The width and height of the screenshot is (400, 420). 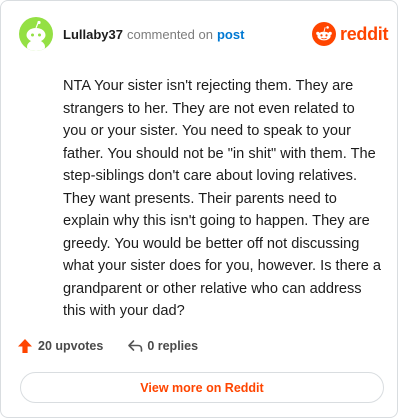 What do you see at coordinates (71, 346) in the screenshot?
I see `upvote-count: 20 upvotes` at bounding box center [71, 346].